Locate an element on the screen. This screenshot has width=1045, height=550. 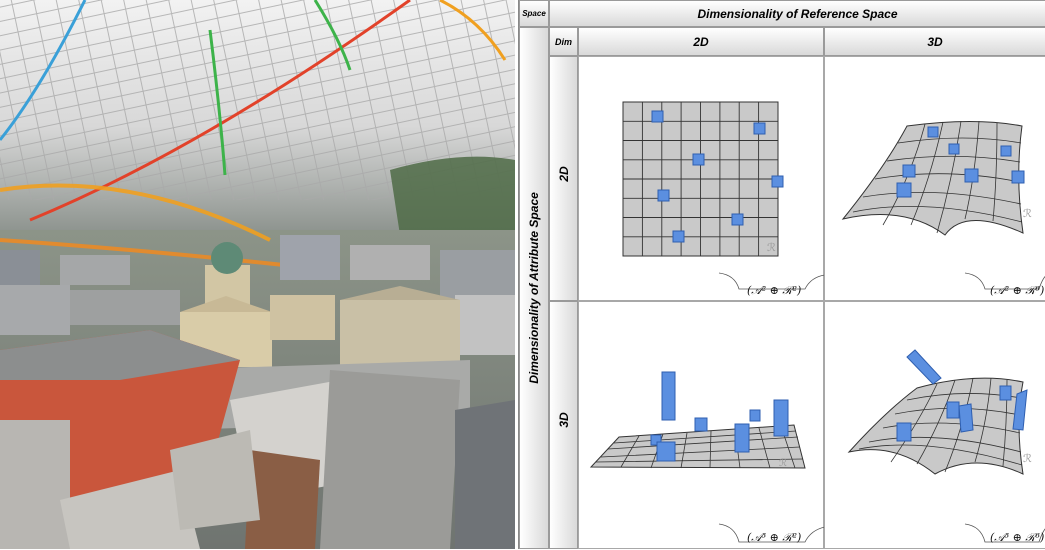
attribute-space-header-text: Dimensionality of Attribute Space is located at coordinates (534, 288).